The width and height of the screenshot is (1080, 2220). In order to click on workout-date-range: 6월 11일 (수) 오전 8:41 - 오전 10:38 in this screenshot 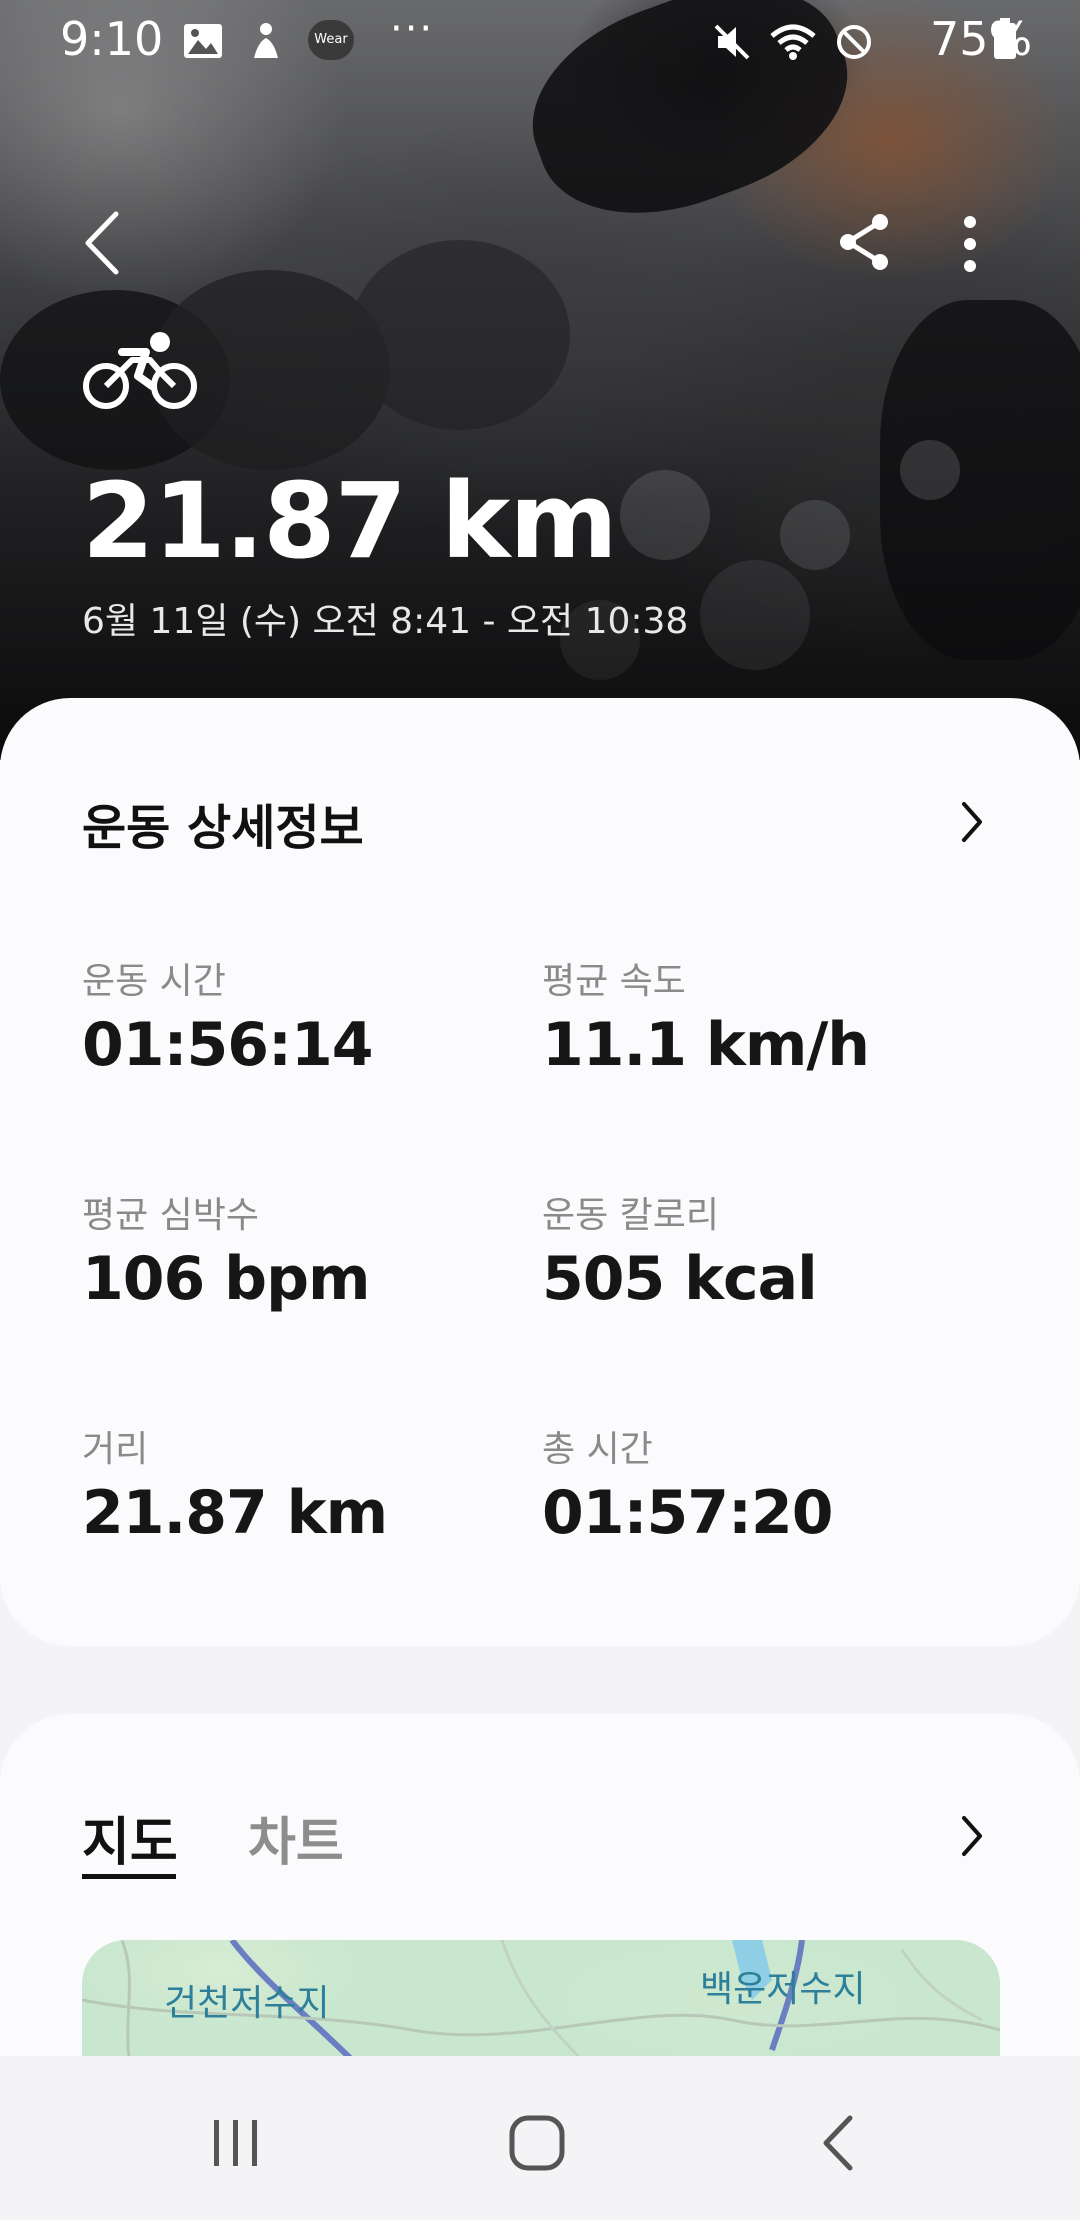, I will do `click(385, 621)`.